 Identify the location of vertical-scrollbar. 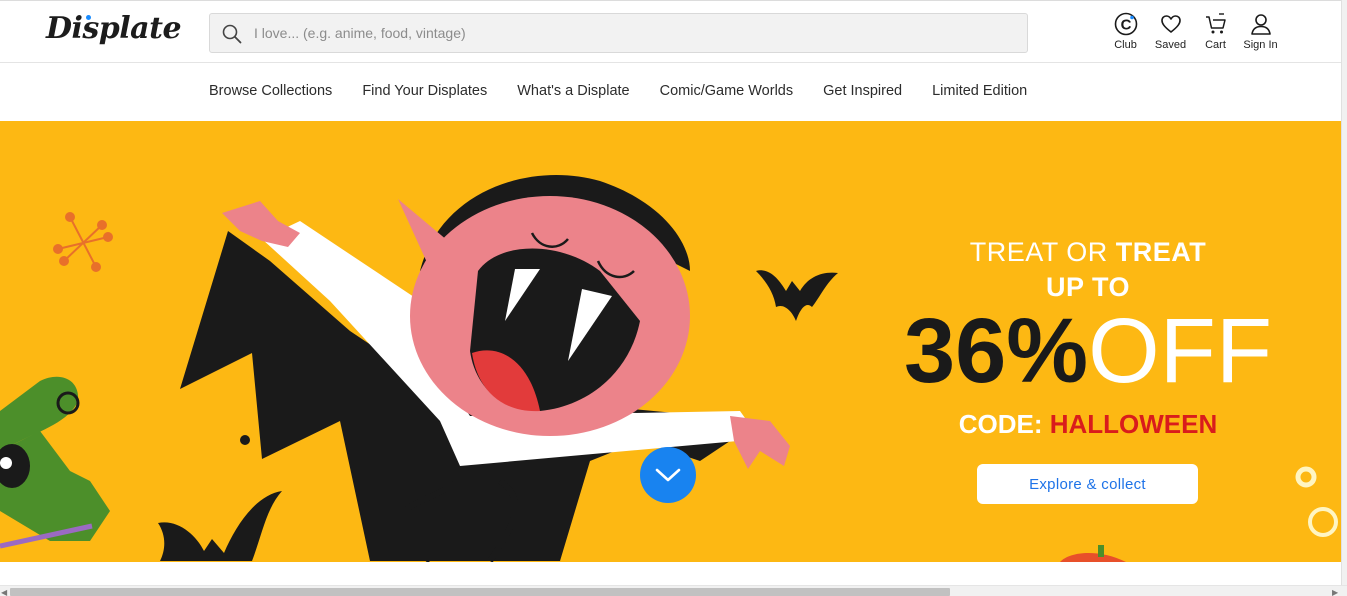
(1344, 298).